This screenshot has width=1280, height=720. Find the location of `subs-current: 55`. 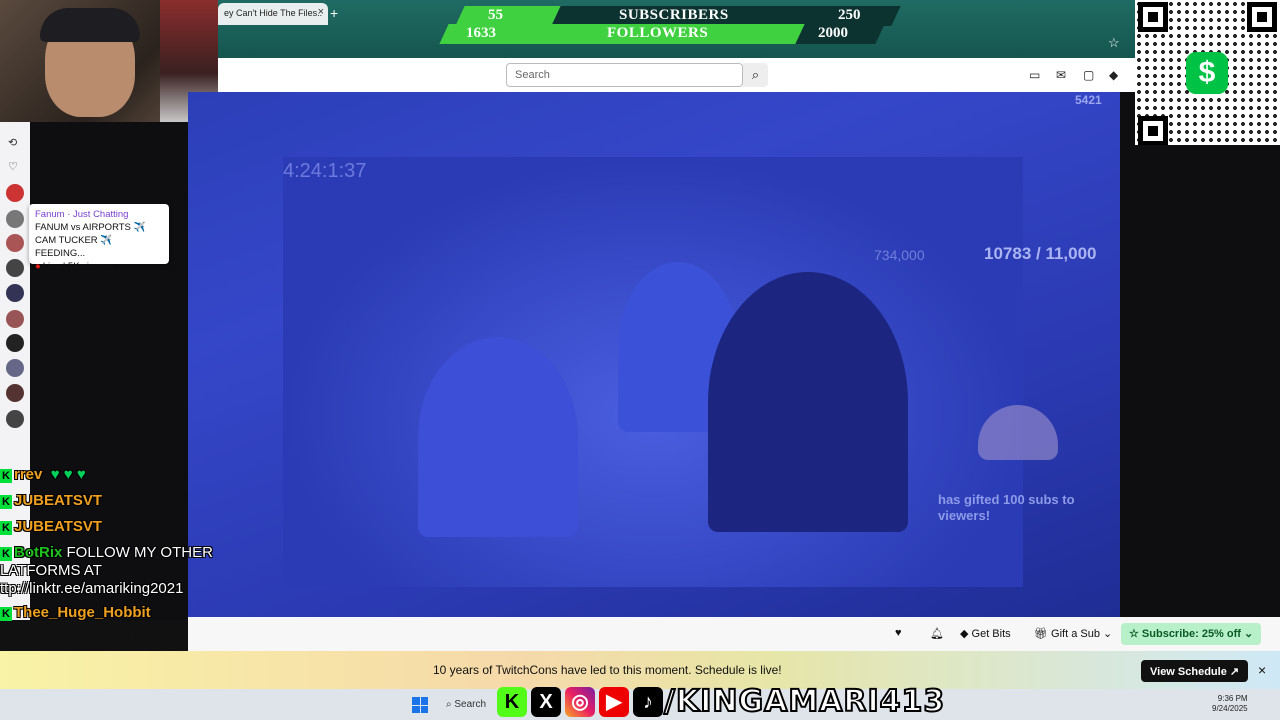

subs-current: 55 is located at coordinates (495, 15).